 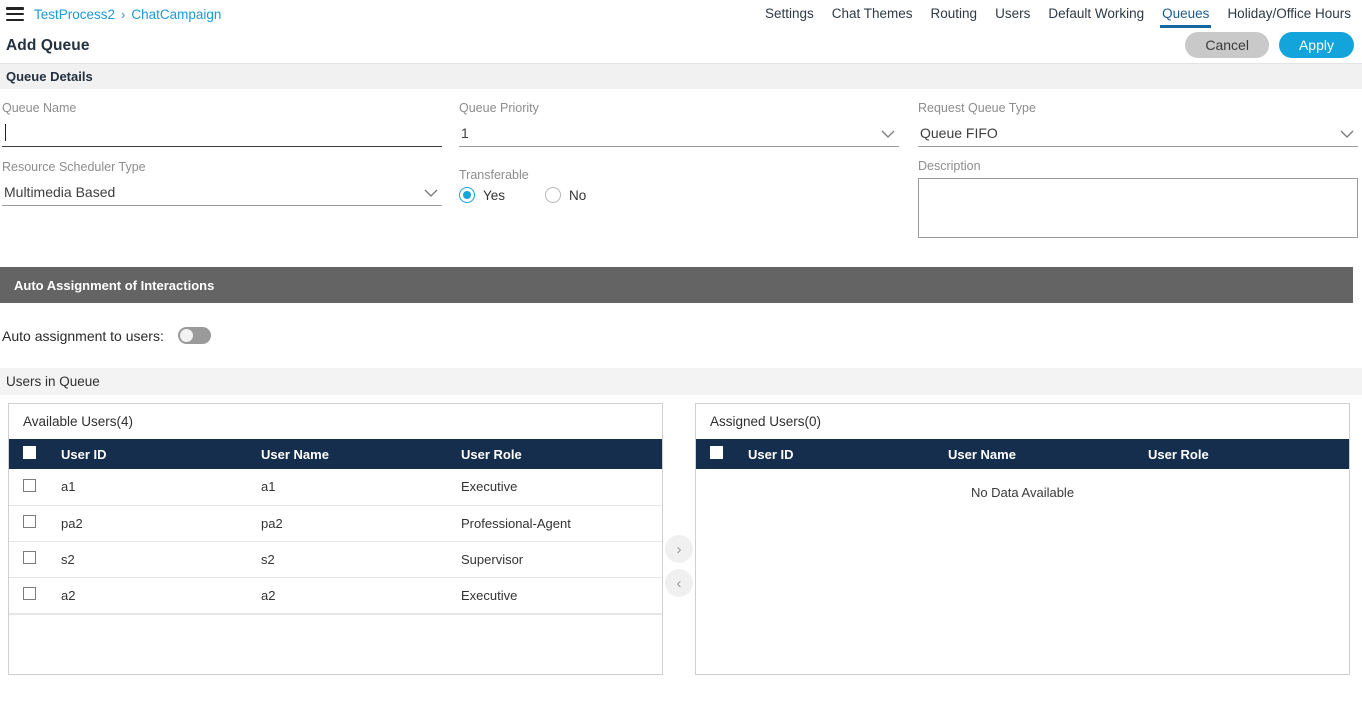 What do you see at coordinates (789, 14) in the screenshot?
I see `tab-settings: Settings` at bounding box center [789, 14].